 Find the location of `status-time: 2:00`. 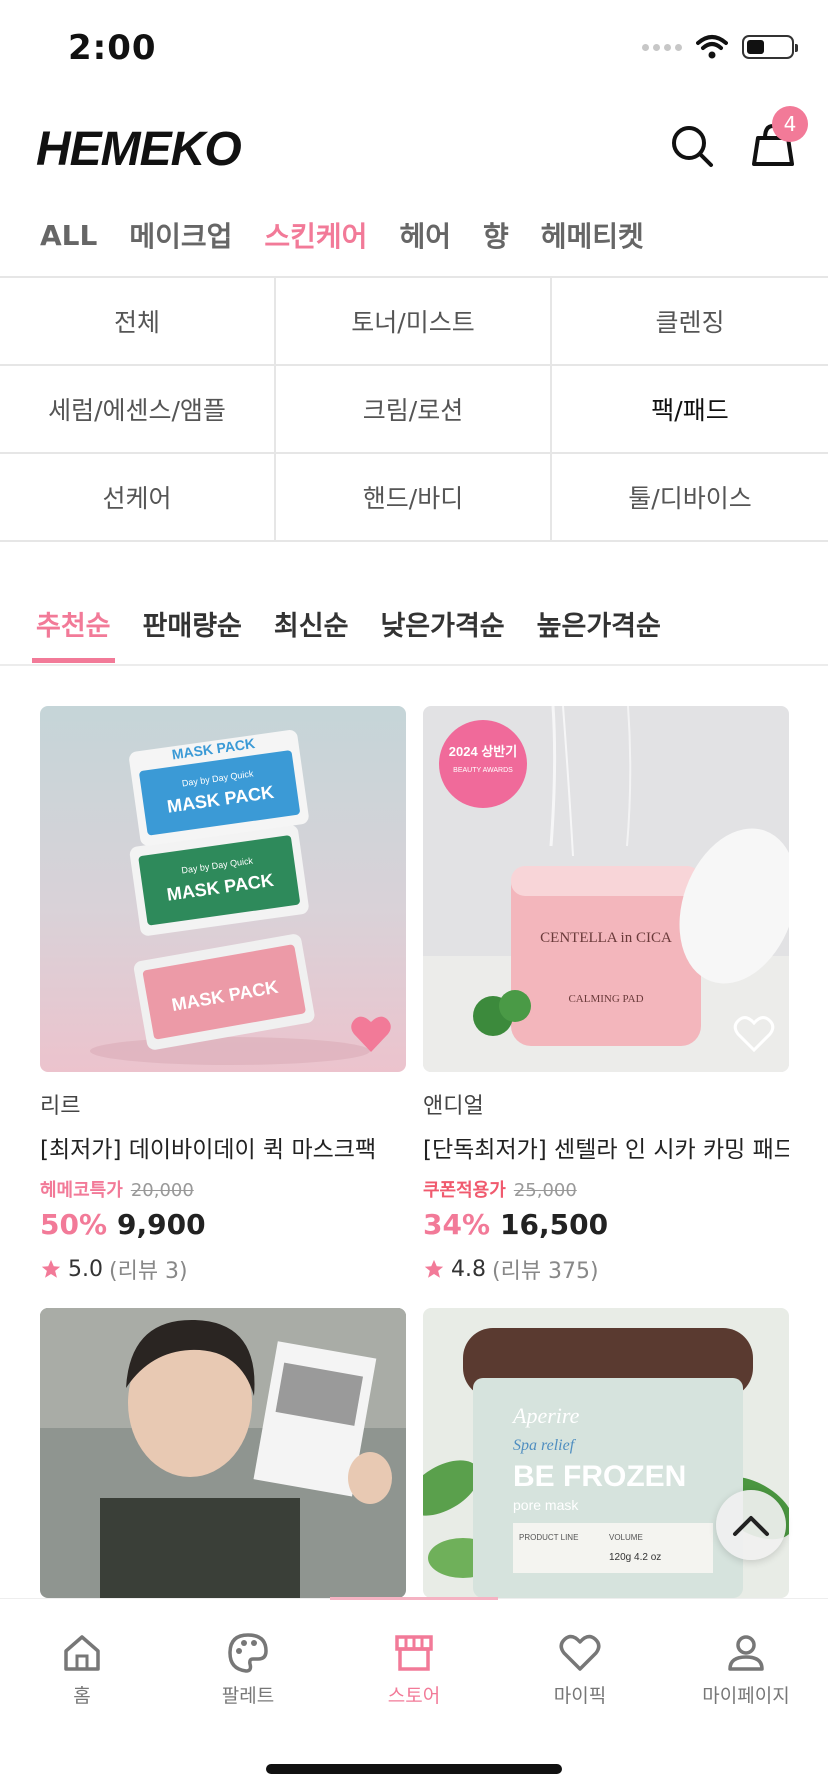

status-time: 2:00 is located at coordinates (112, 48).